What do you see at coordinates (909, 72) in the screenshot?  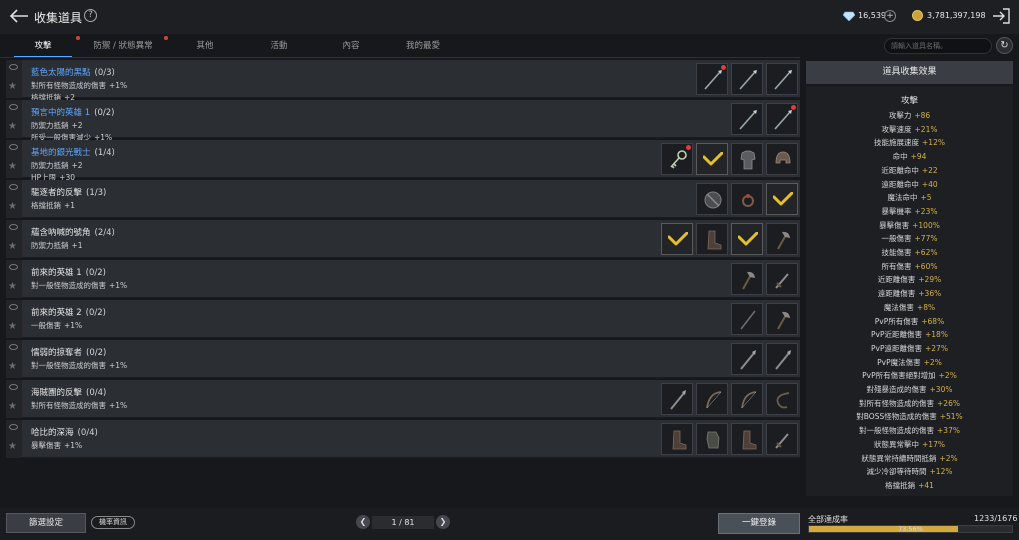 I see `collection-effect-title: 道具收集效果` at bounding box center [909, 72].